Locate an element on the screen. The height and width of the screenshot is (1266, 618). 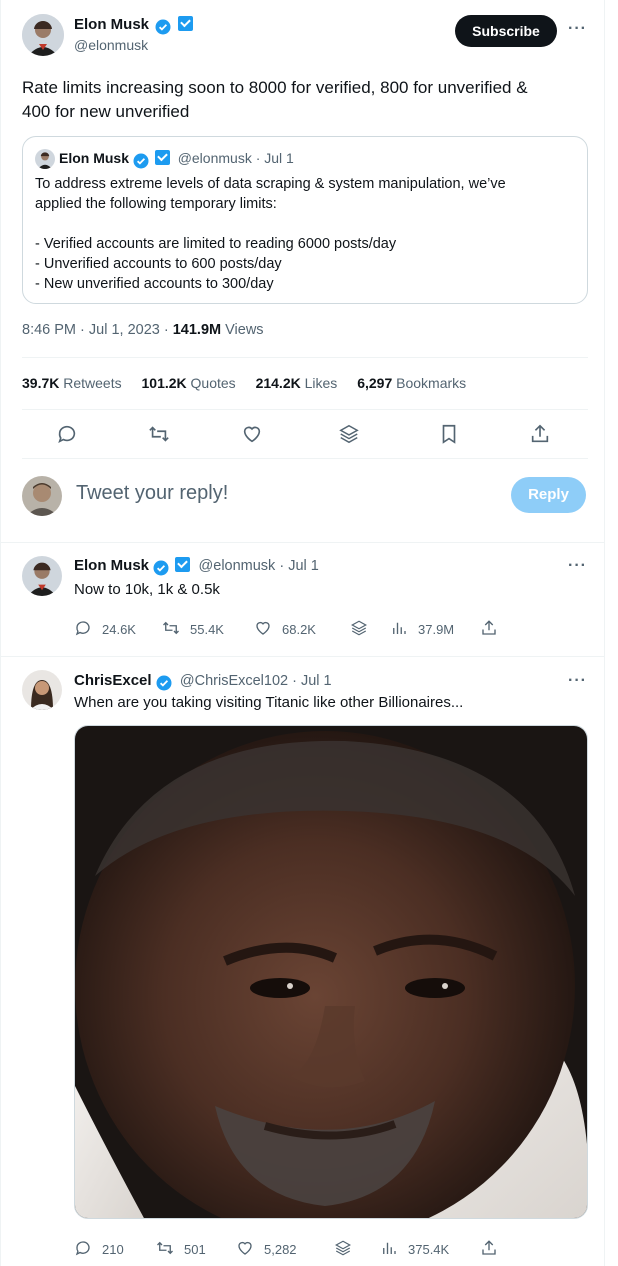
reply-input: Tweet your reply! is located at coordinates (152, 493).